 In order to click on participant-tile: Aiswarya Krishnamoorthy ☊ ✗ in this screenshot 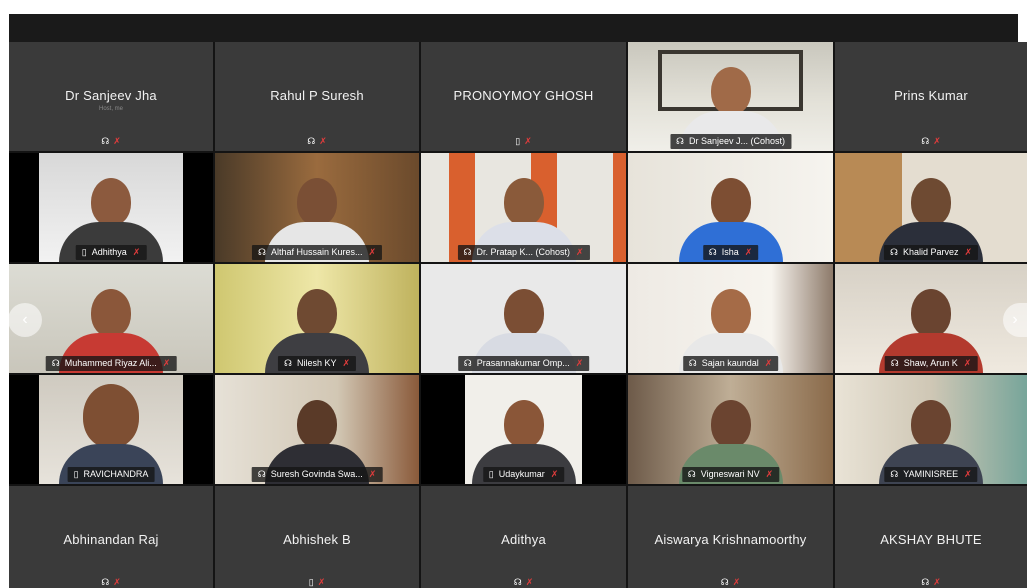, I will do `click(730, 537)`.